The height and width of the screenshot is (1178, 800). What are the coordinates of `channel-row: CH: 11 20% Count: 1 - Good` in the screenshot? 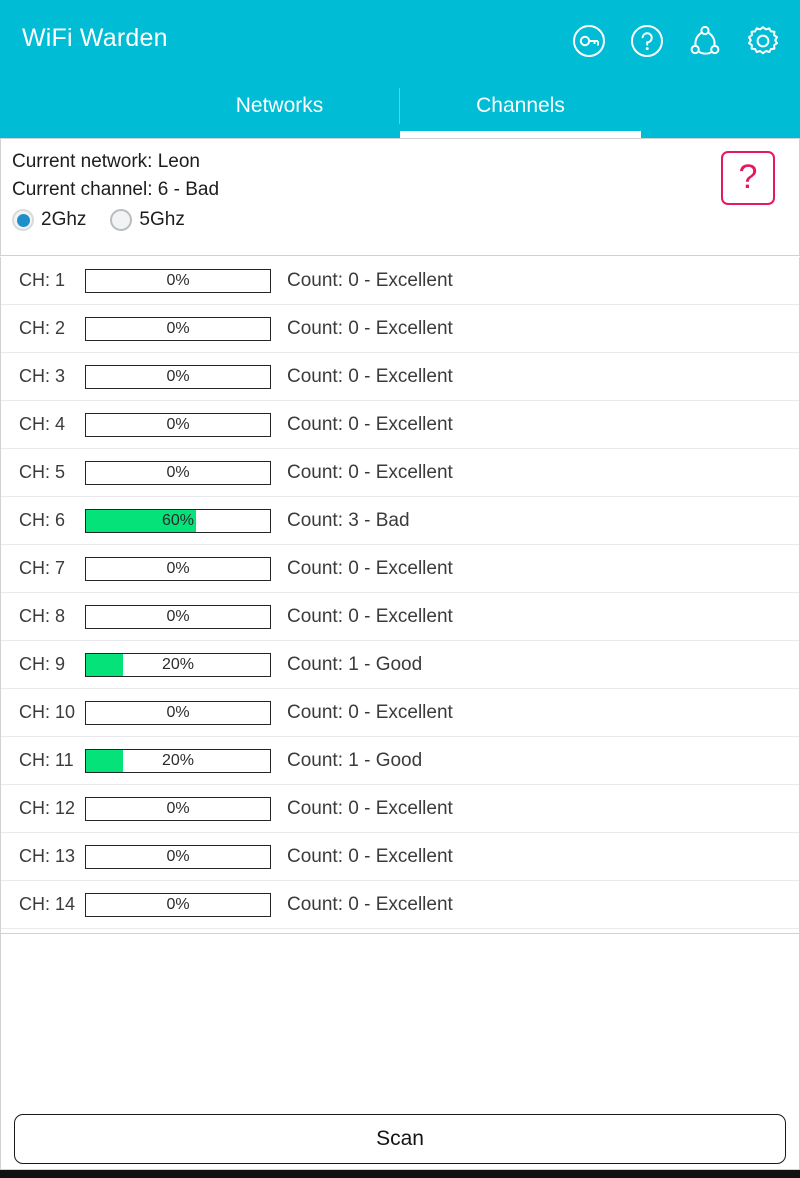 It's located at (400, 761).